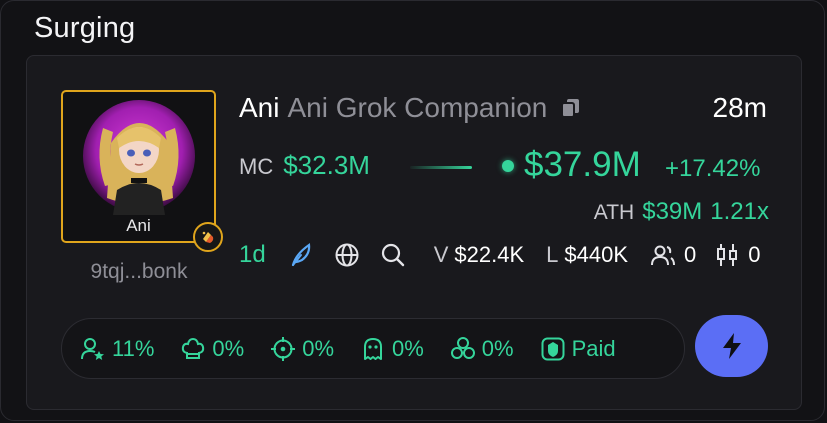  Describe the element at coordinates (614, 212) in the screenshot. I see `ath-label: ATH` at that location.